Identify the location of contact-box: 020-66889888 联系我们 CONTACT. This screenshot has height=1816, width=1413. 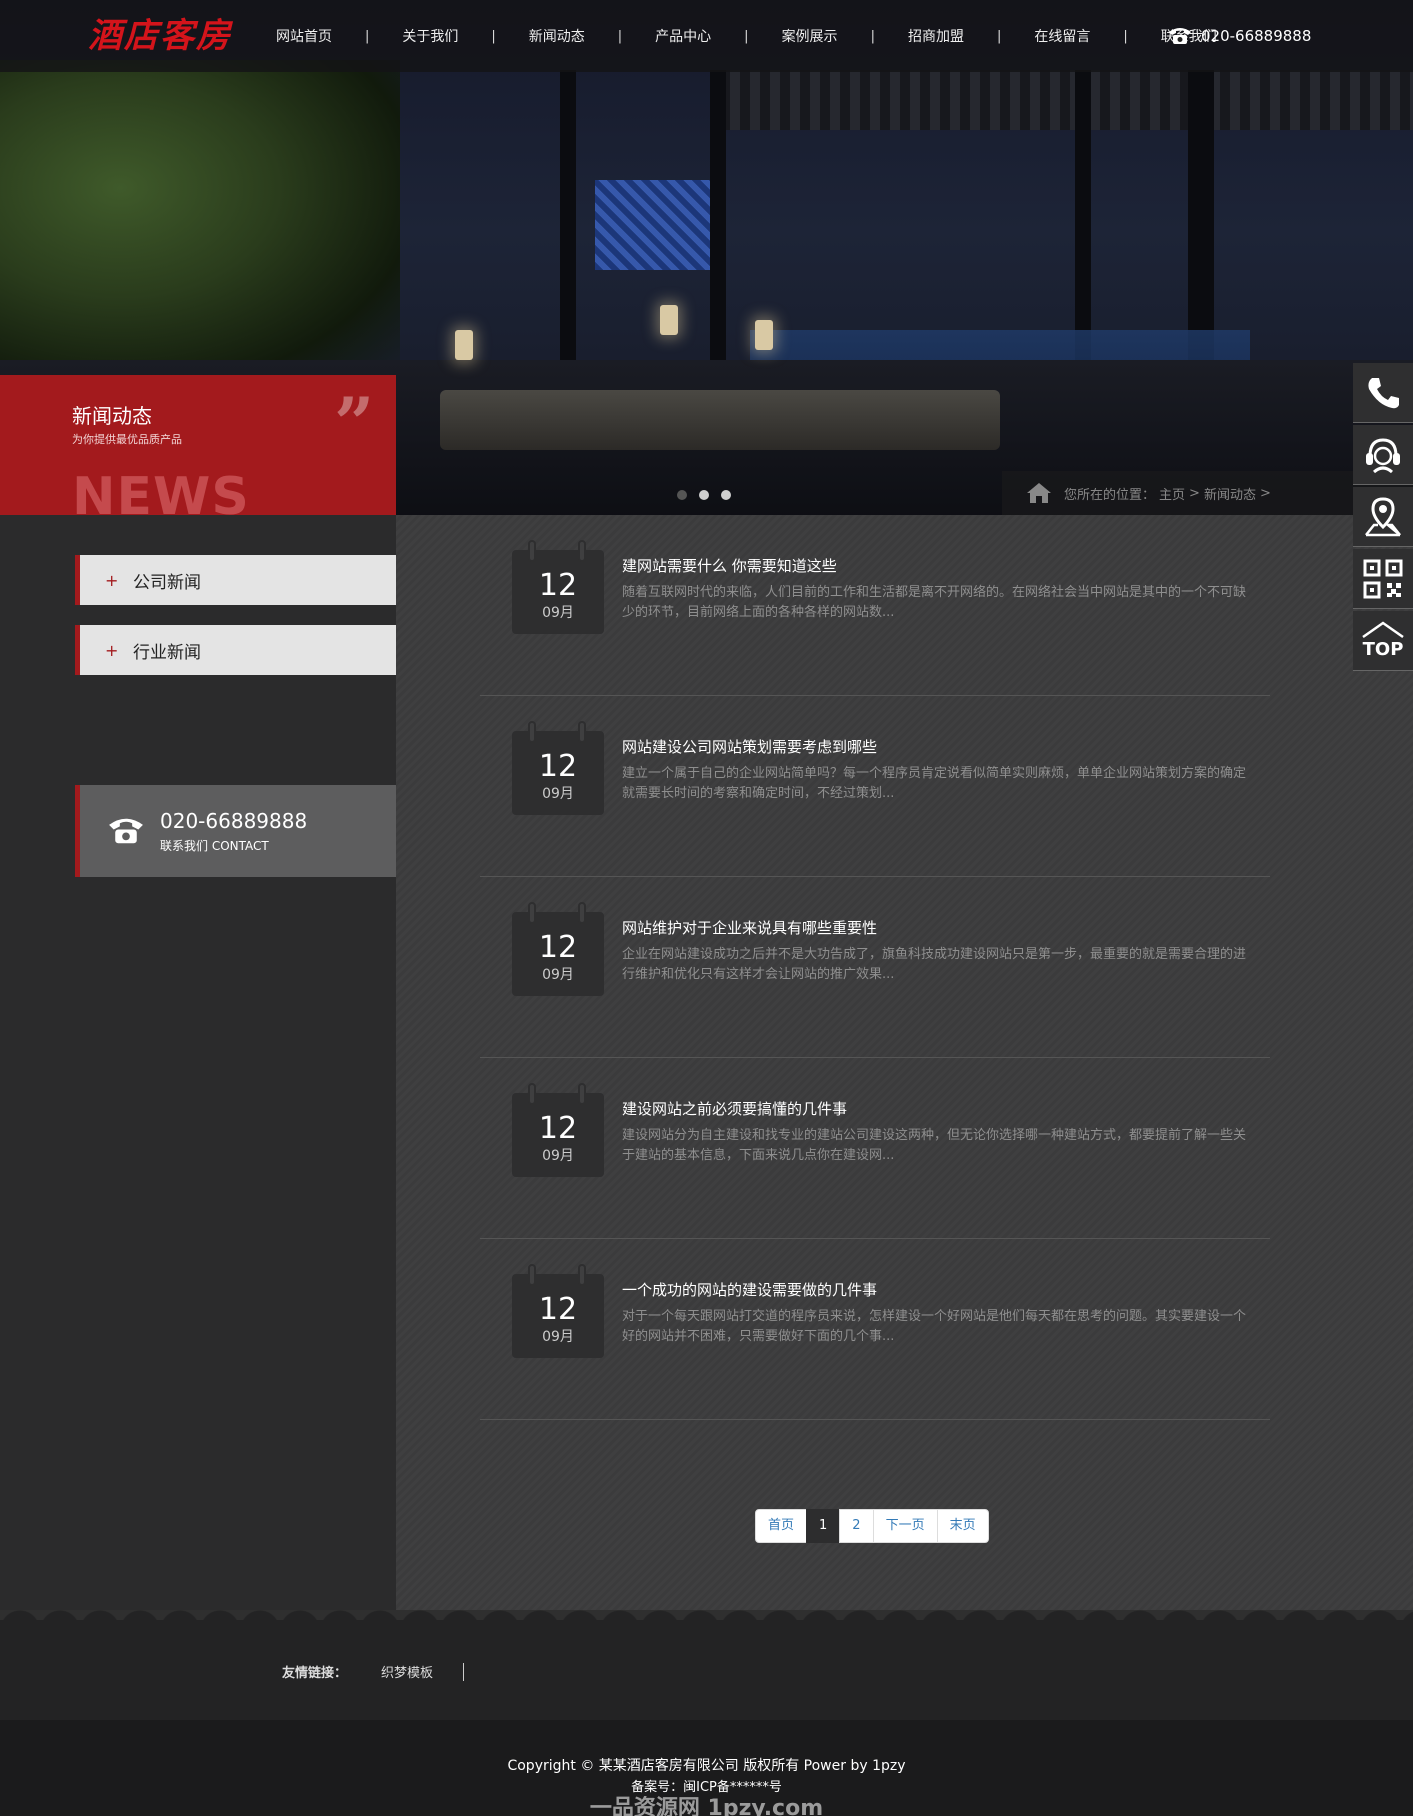
(235, 831).